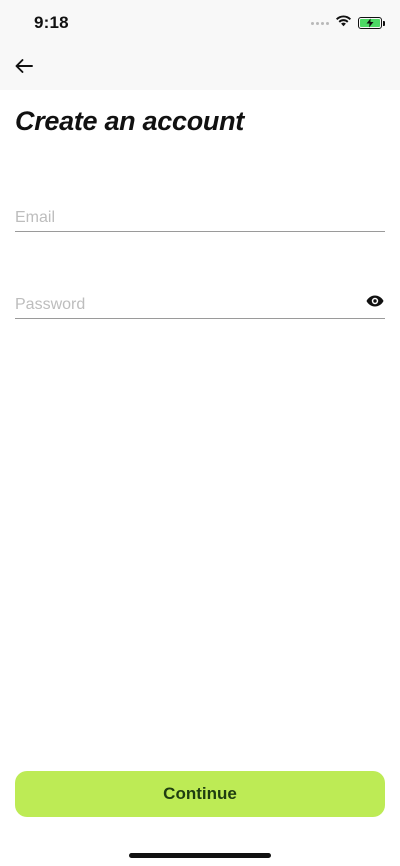  I want to click on password-visibility-toggle, so click(375, 303).